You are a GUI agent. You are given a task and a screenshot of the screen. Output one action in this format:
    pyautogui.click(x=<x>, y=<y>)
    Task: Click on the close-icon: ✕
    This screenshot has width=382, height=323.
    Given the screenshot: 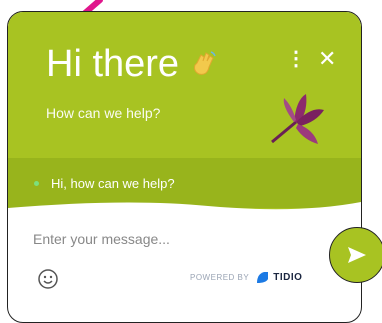 What is the action you would take?
    pyautogui.click(x=327, y=59)
    